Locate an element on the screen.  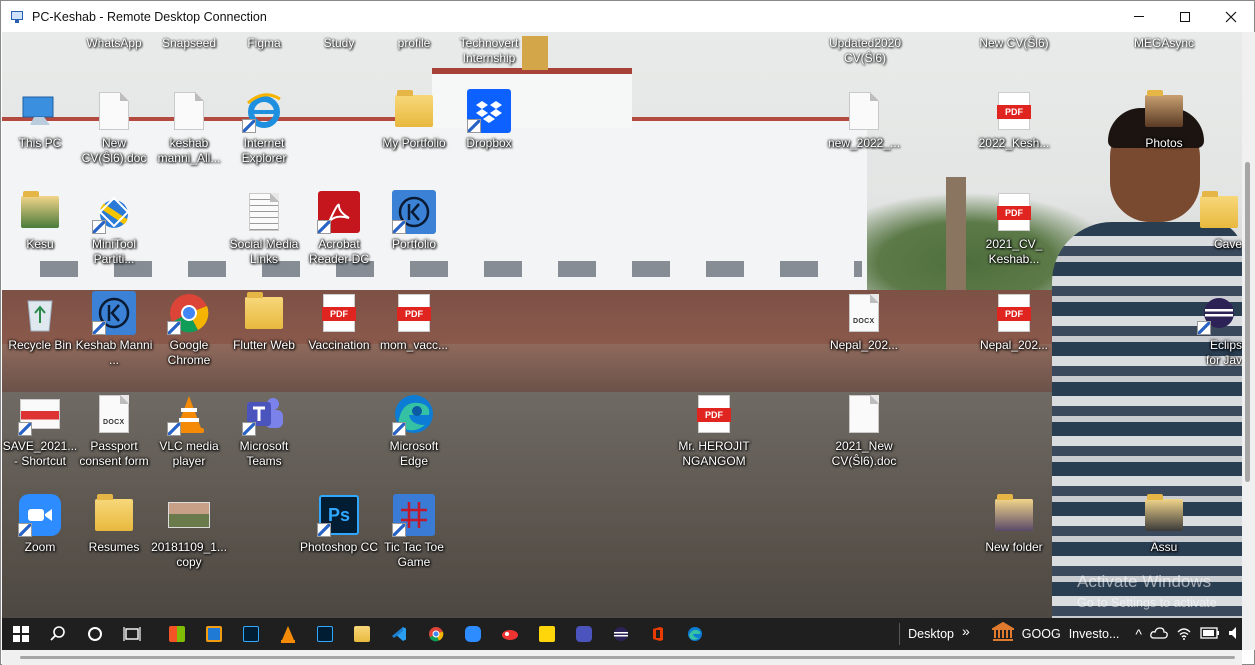
desktop-icon-new-cv: New CV(Ŝl6).doc is located at coordinates (114, 127).